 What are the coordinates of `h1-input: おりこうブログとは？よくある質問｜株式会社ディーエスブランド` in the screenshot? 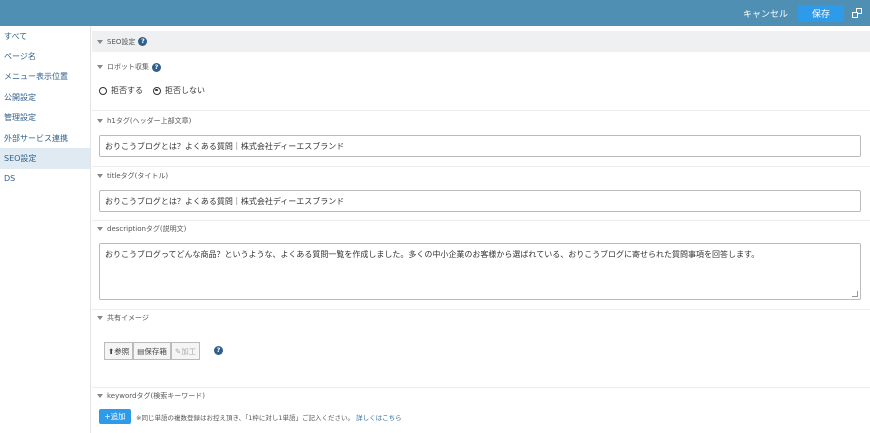 It's located at (480, 146).